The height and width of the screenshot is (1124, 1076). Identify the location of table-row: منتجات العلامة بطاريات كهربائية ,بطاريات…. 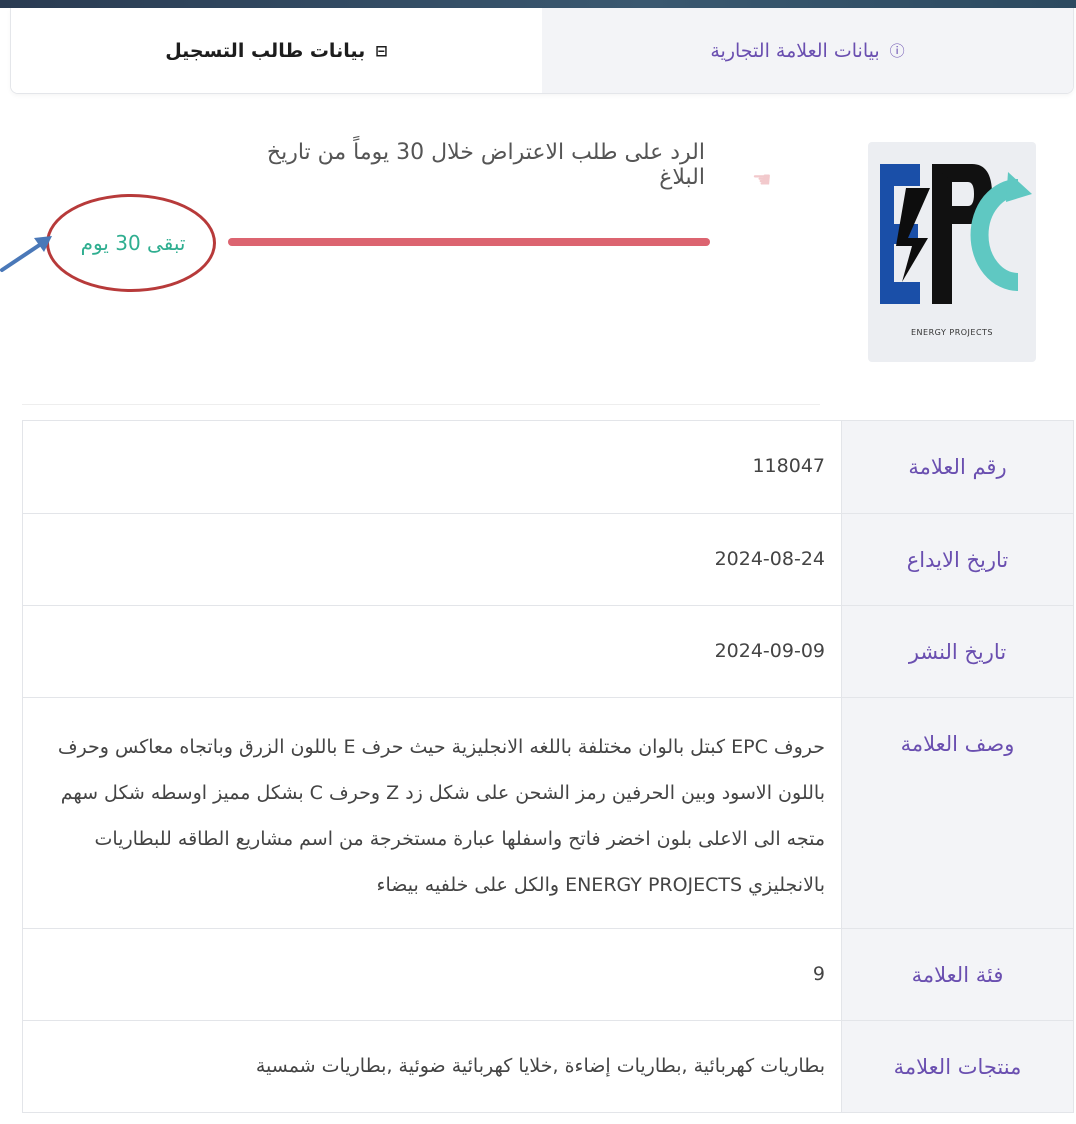
(548, 1066).